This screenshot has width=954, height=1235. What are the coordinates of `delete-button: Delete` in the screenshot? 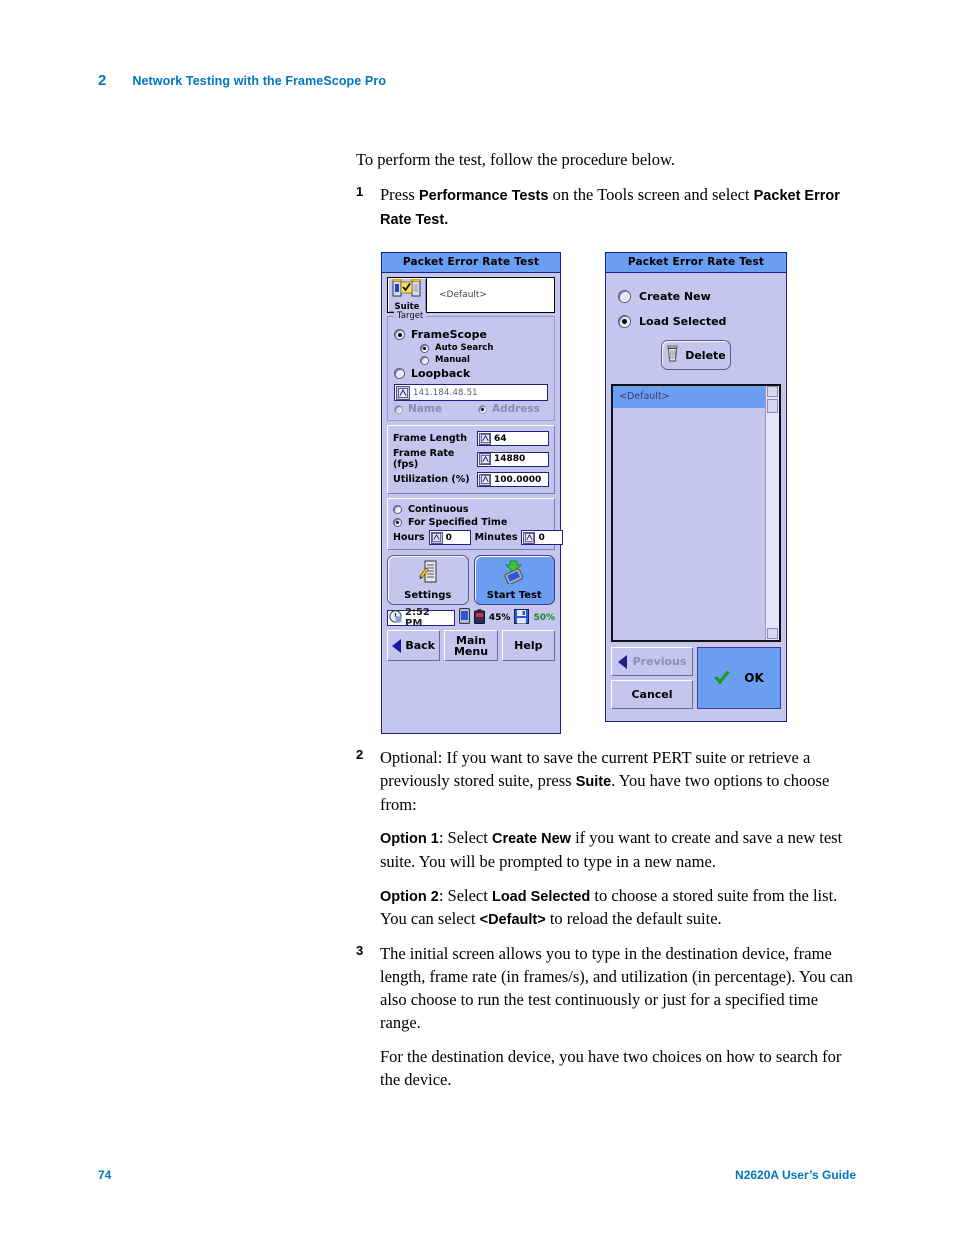 It's located at (696, 355).